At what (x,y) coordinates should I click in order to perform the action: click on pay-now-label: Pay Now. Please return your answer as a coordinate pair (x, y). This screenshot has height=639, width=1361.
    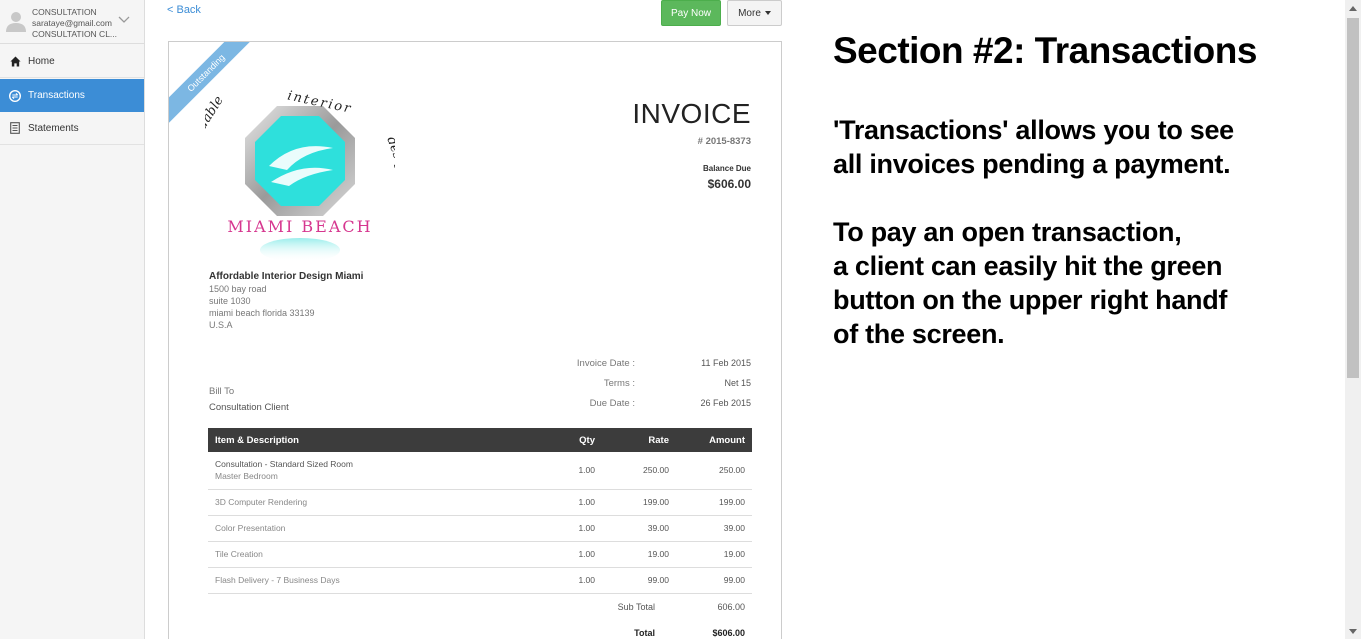
    Looking at the image, I should click on (690, 13).